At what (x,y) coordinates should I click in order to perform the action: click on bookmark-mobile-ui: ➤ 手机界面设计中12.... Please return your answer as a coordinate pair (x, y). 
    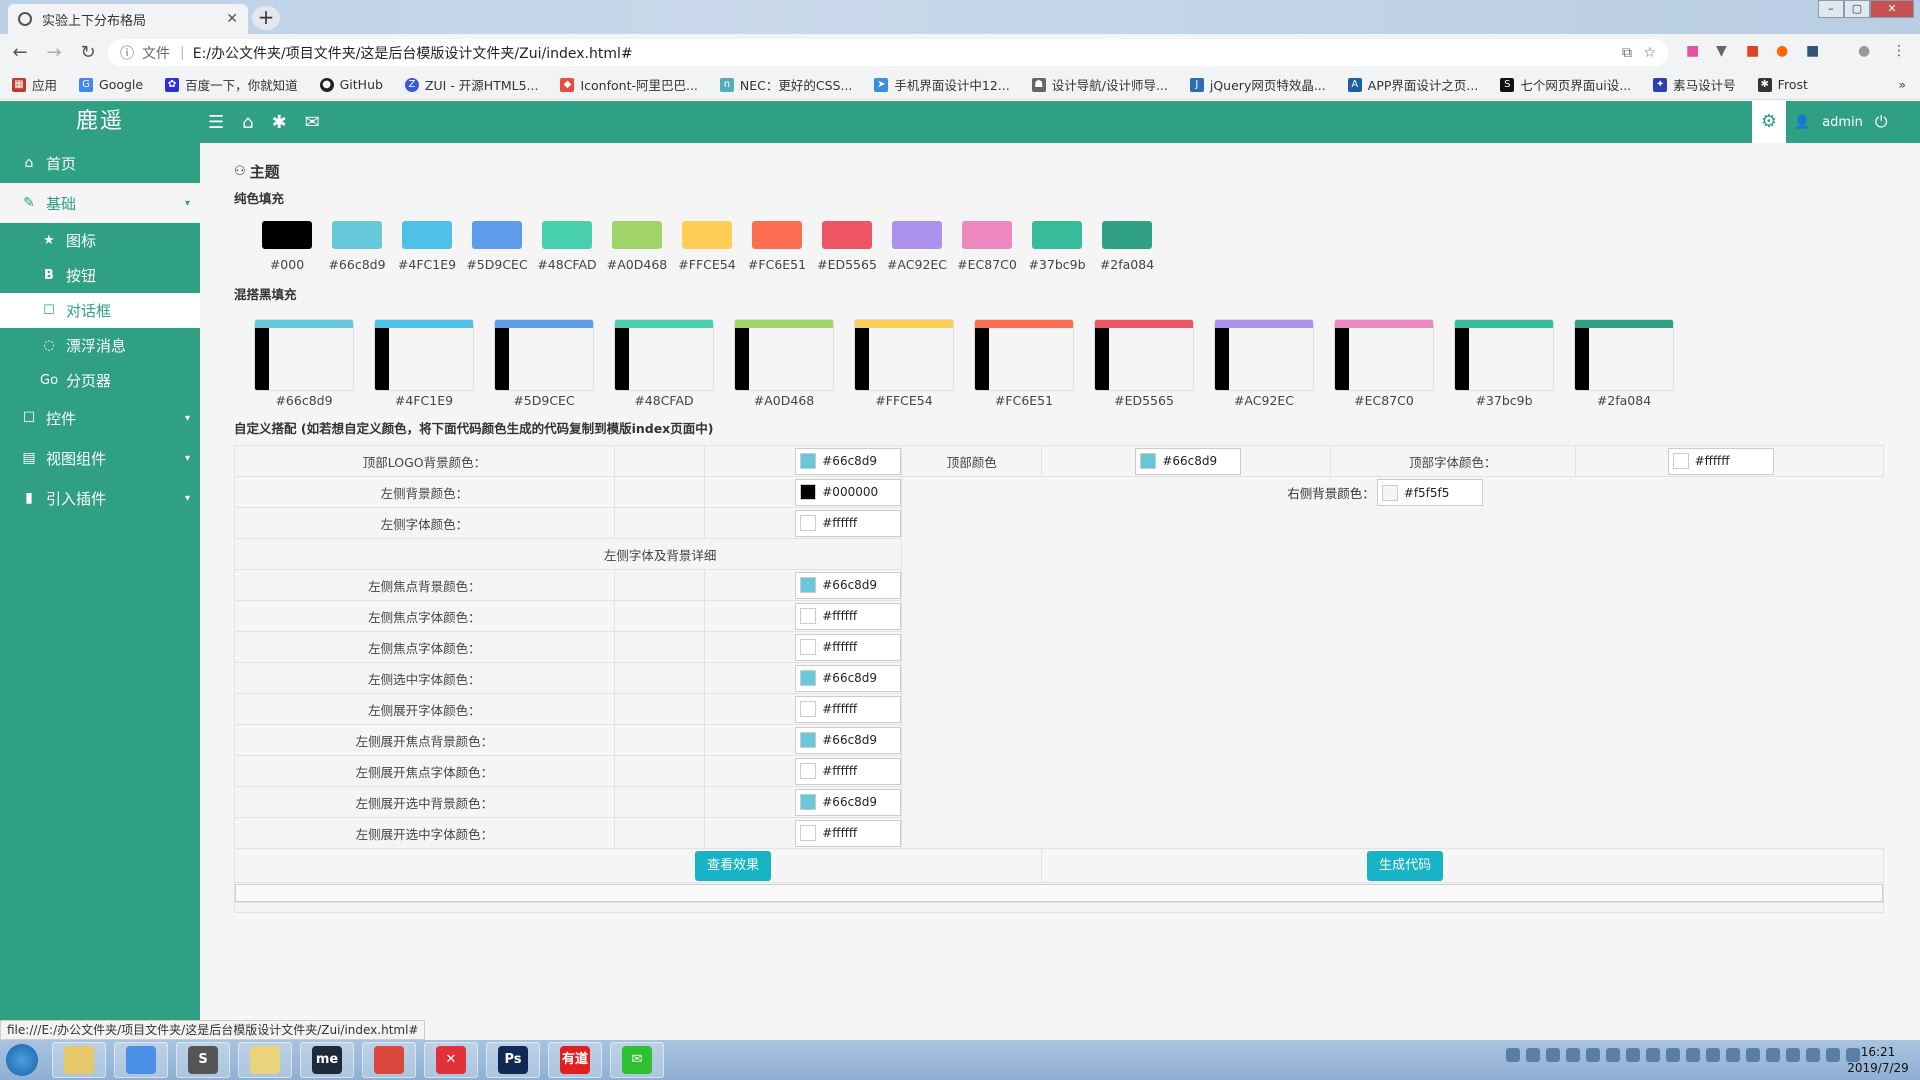
    Looking at the image, I should click on (942, 84).